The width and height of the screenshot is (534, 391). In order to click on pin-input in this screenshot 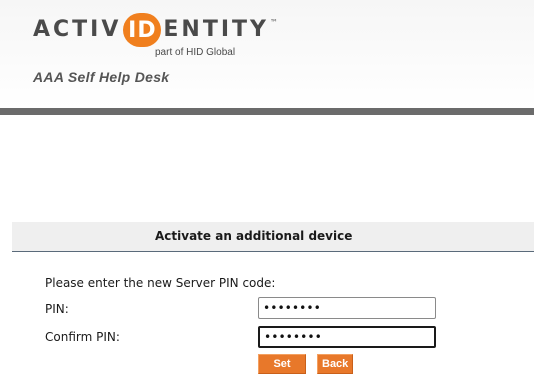, I will do `click(347, 308)`.